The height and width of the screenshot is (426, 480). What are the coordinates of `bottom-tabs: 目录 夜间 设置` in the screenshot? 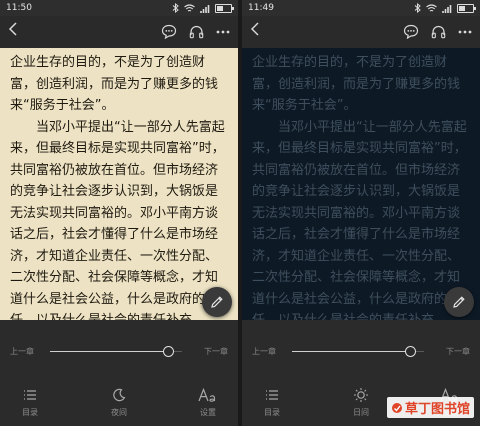 It's located at (119, 404).